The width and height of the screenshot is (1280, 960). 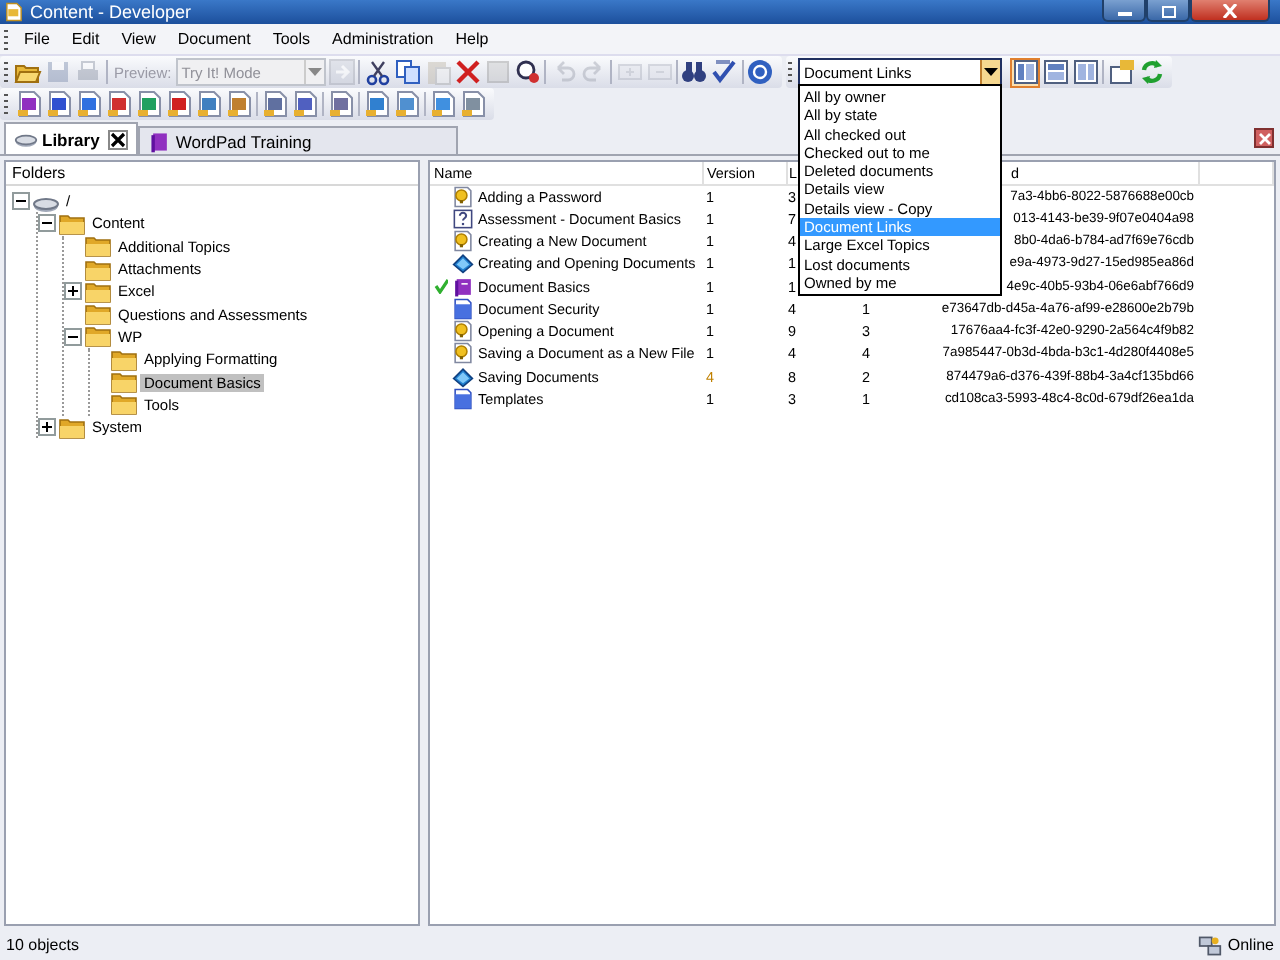 I want to click on window-button, so click(x=1121, y=72).